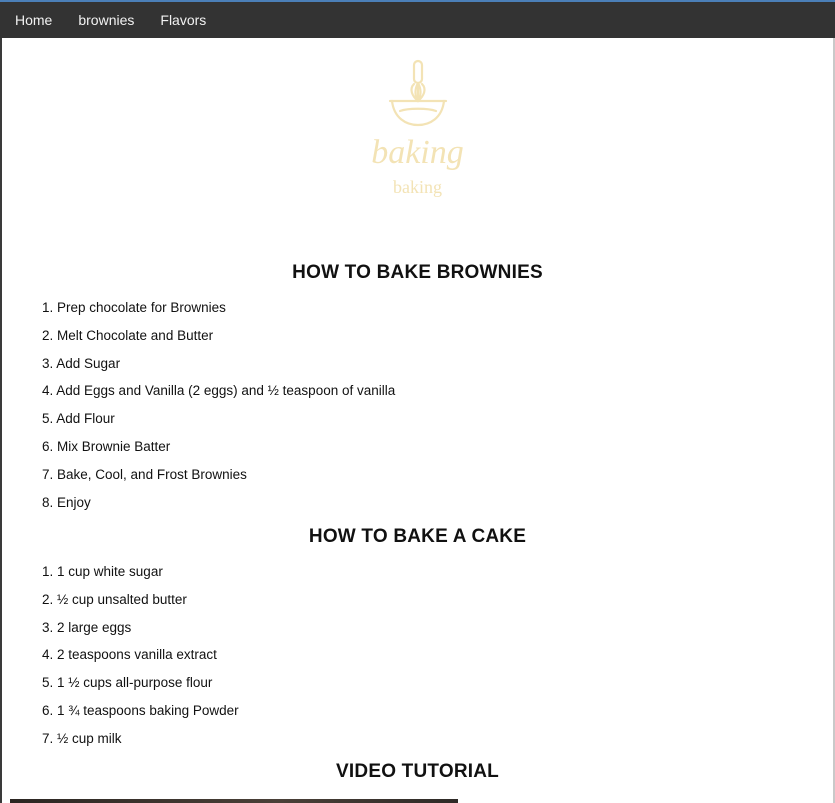 This screenshot has height=803, width=835. I want to click on list-item: 7. ½ cup milk, so click(82, 738).